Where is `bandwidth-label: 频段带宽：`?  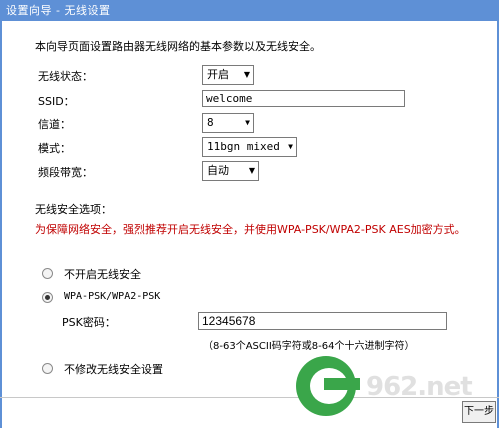 bandwidth-label: 频段带宽： is located at coordinates (65, 172).